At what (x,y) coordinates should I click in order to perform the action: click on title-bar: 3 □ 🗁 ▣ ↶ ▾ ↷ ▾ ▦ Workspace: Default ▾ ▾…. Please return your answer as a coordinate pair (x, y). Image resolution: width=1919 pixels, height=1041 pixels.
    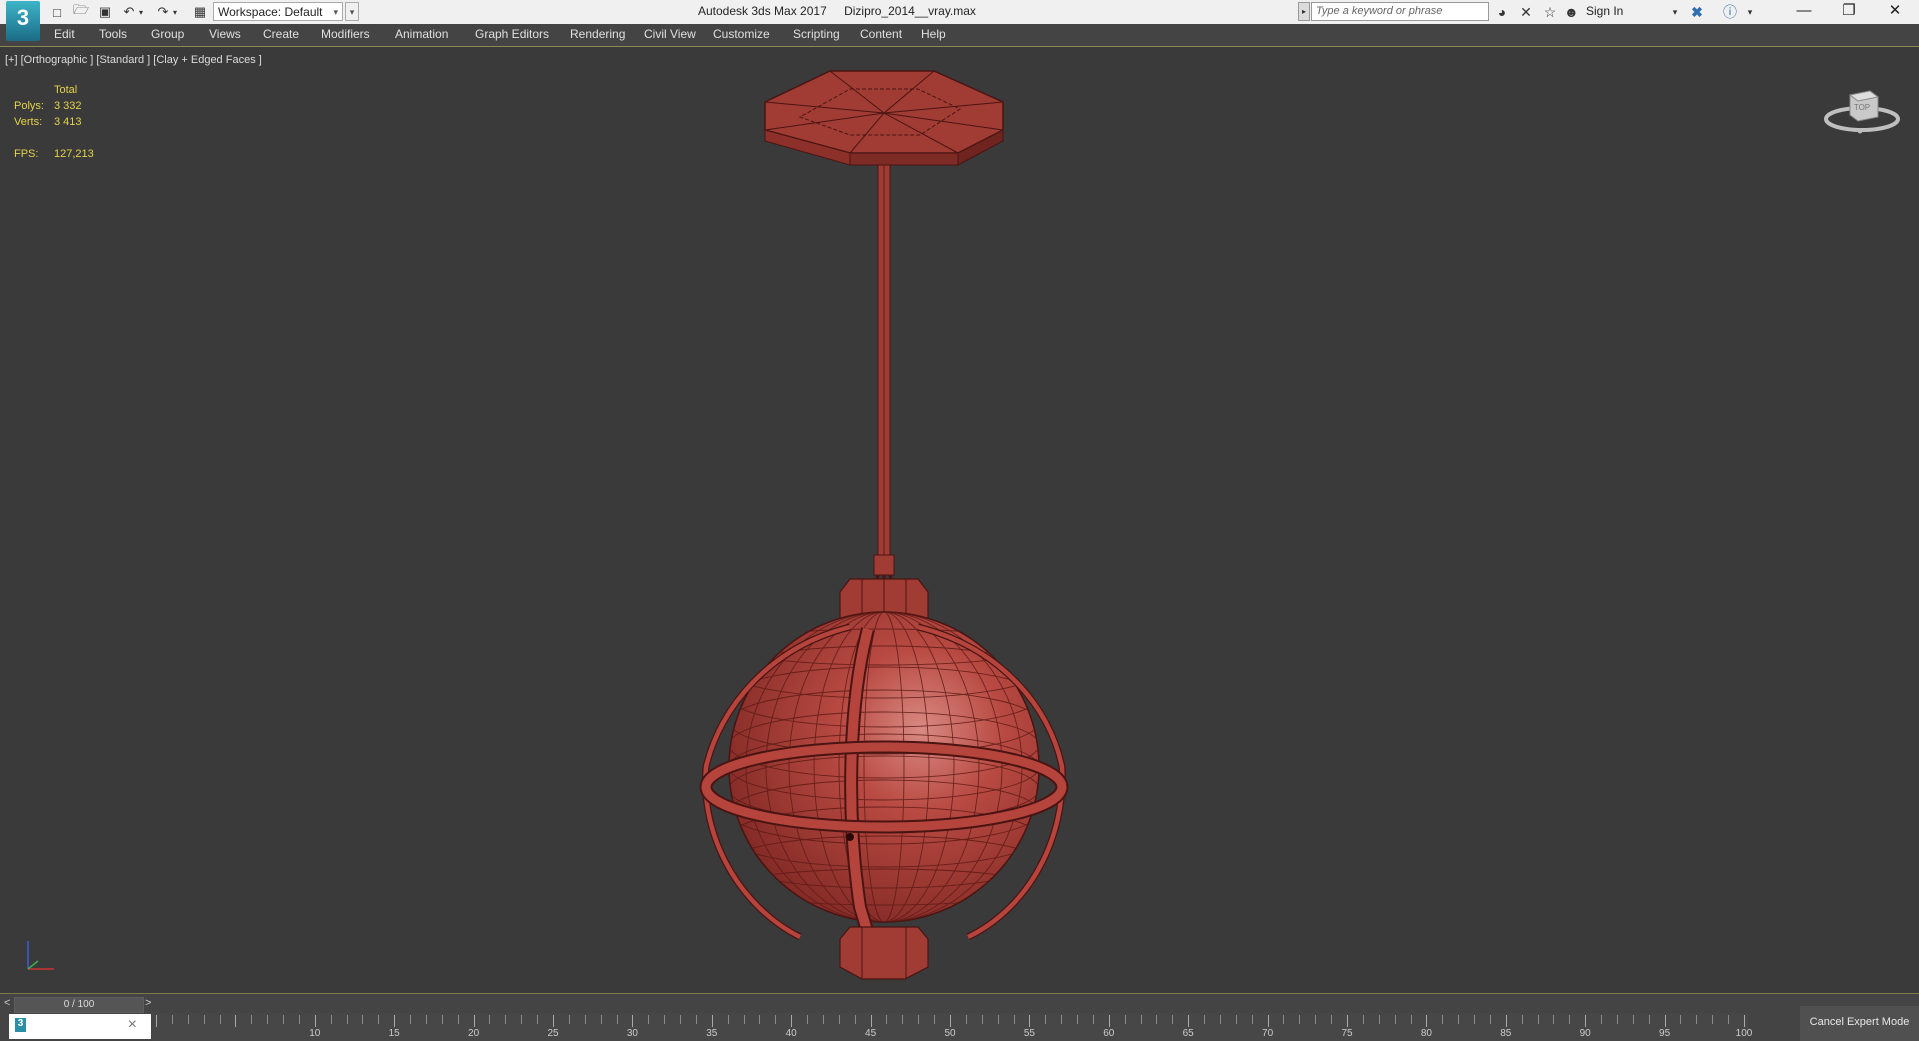
    Looking at the image, I should click on (959, 20).